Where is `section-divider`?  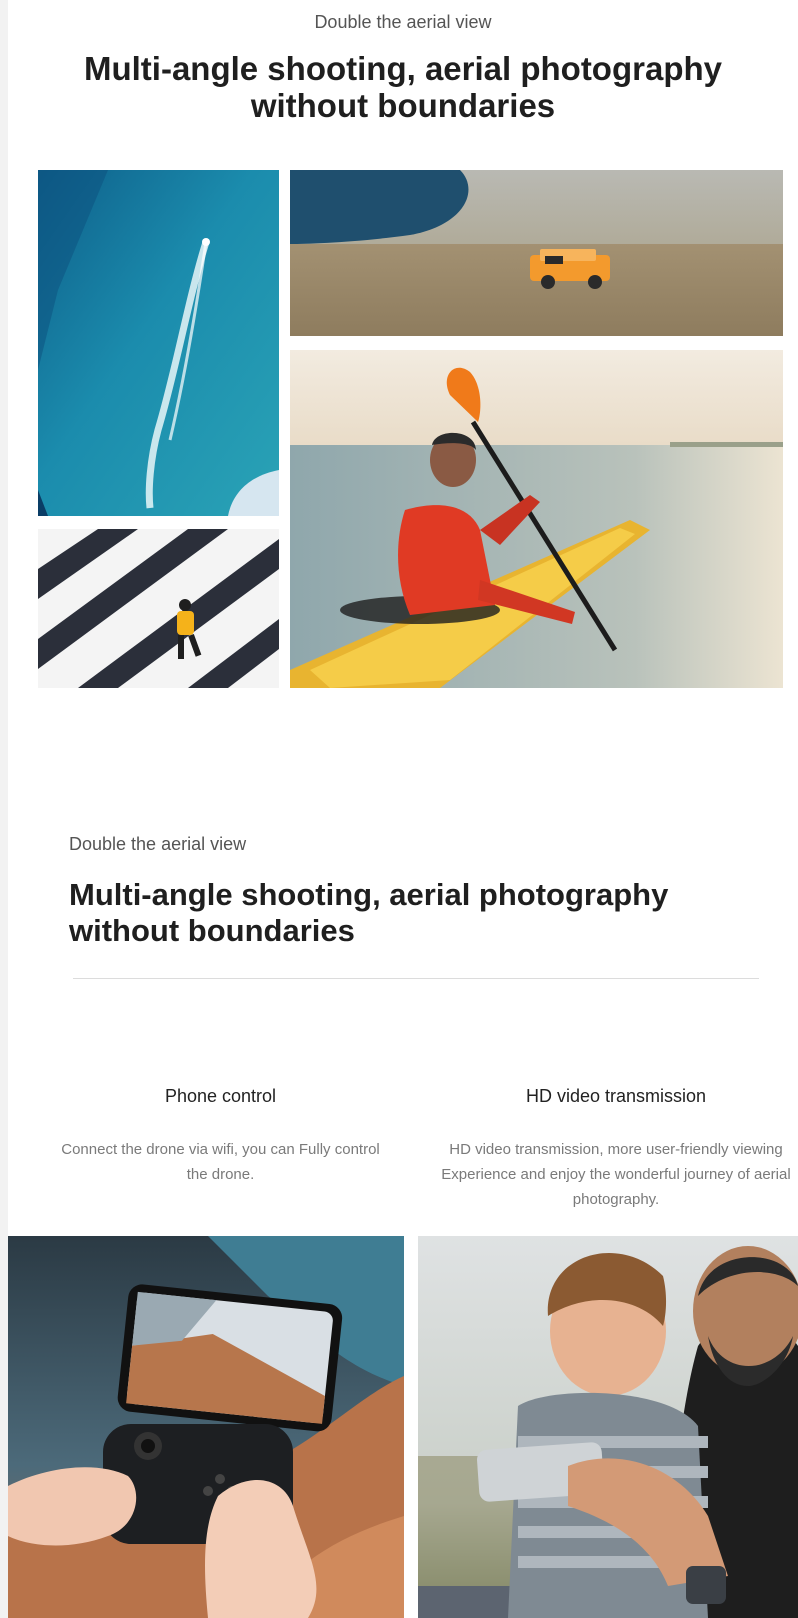 section-divider is located at coordinates (416, 978).